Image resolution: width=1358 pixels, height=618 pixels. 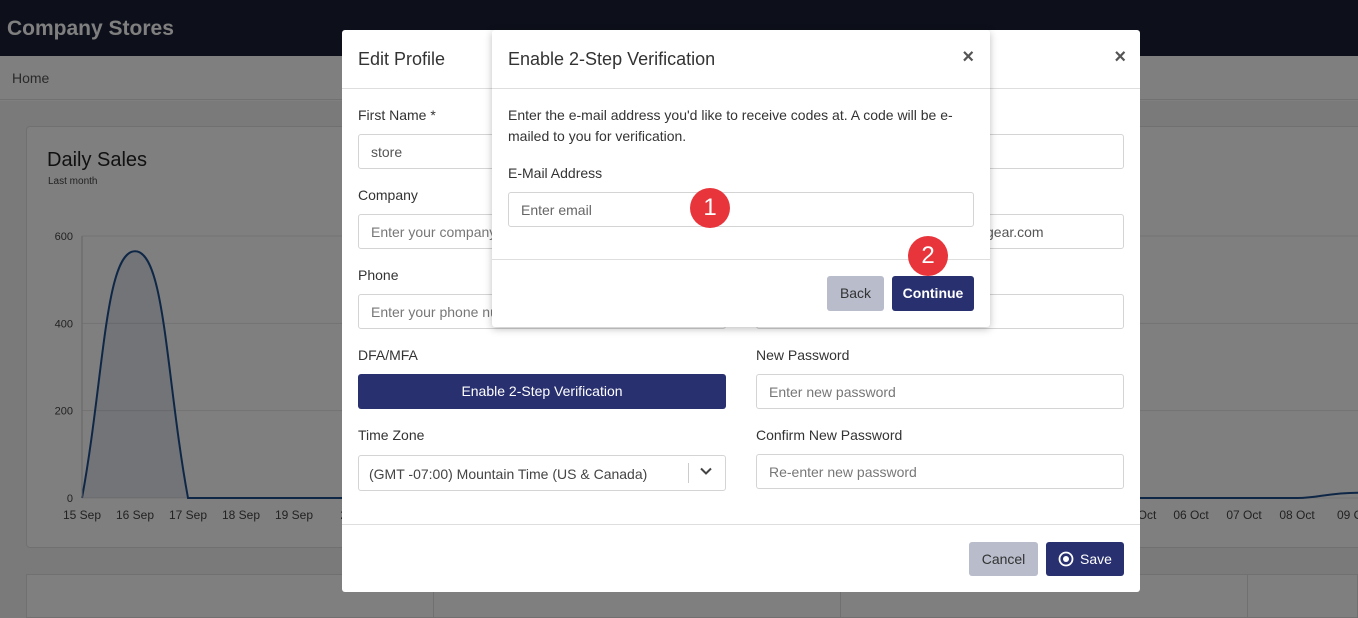 What do you see at coordinates (940, 471) in the screenshot?
I see `confirm-password-field: Re-enter new password` at bounding box center [940, 471].